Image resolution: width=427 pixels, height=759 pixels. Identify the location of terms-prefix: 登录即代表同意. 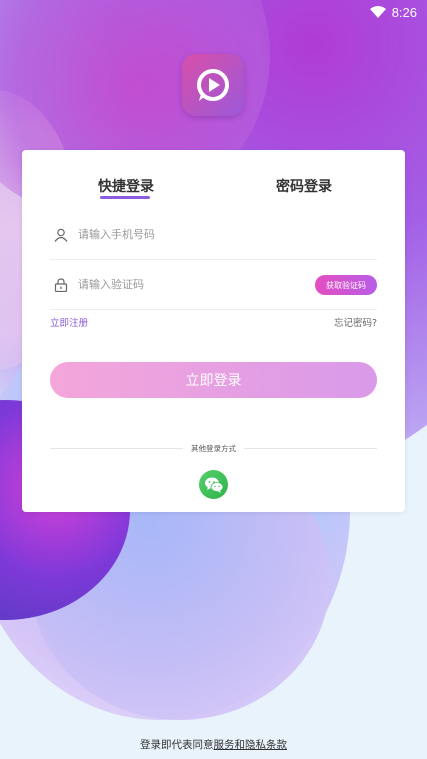
(177, 745).